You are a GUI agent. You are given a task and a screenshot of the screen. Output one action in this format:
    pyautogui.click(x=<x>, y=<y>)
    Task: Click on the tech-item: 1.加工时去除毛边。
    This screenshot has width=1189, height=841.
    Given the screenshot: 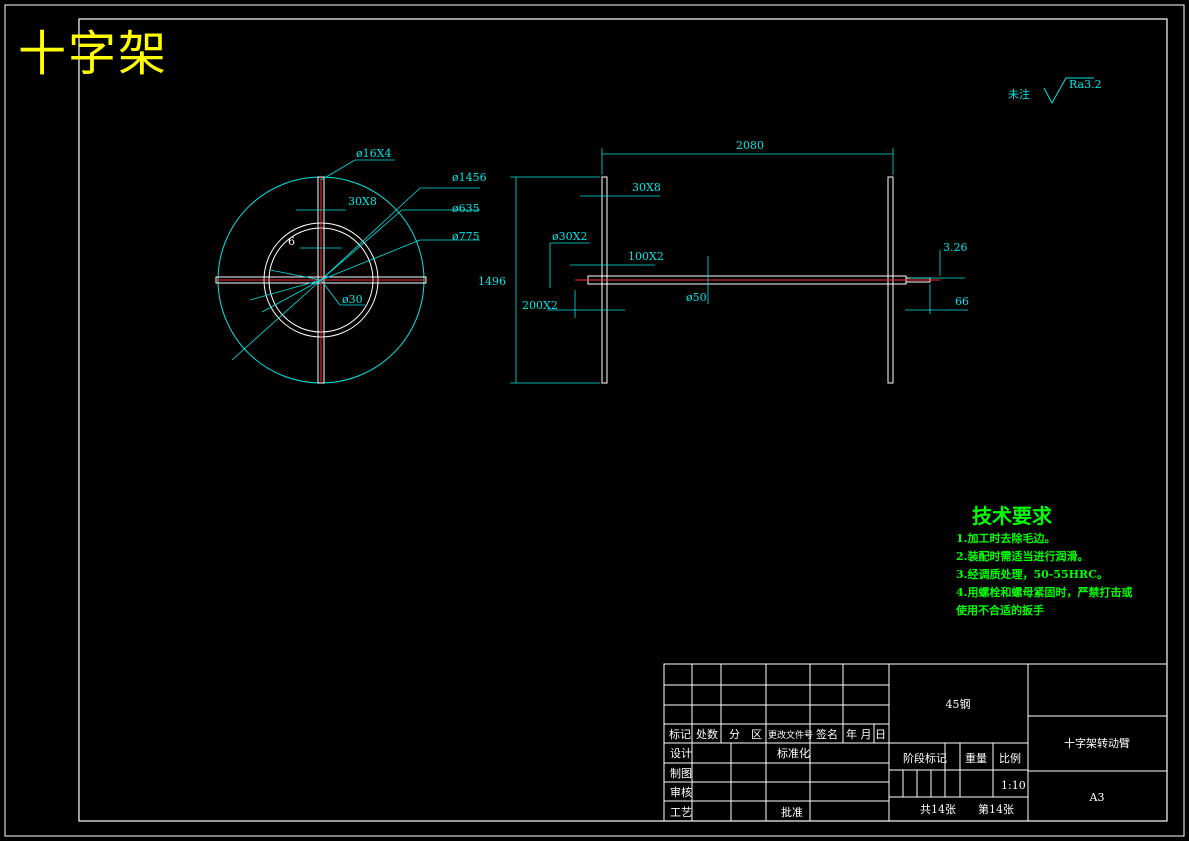 What is the action you would take?
    pyautogui.click(x=1006, y=538)
    